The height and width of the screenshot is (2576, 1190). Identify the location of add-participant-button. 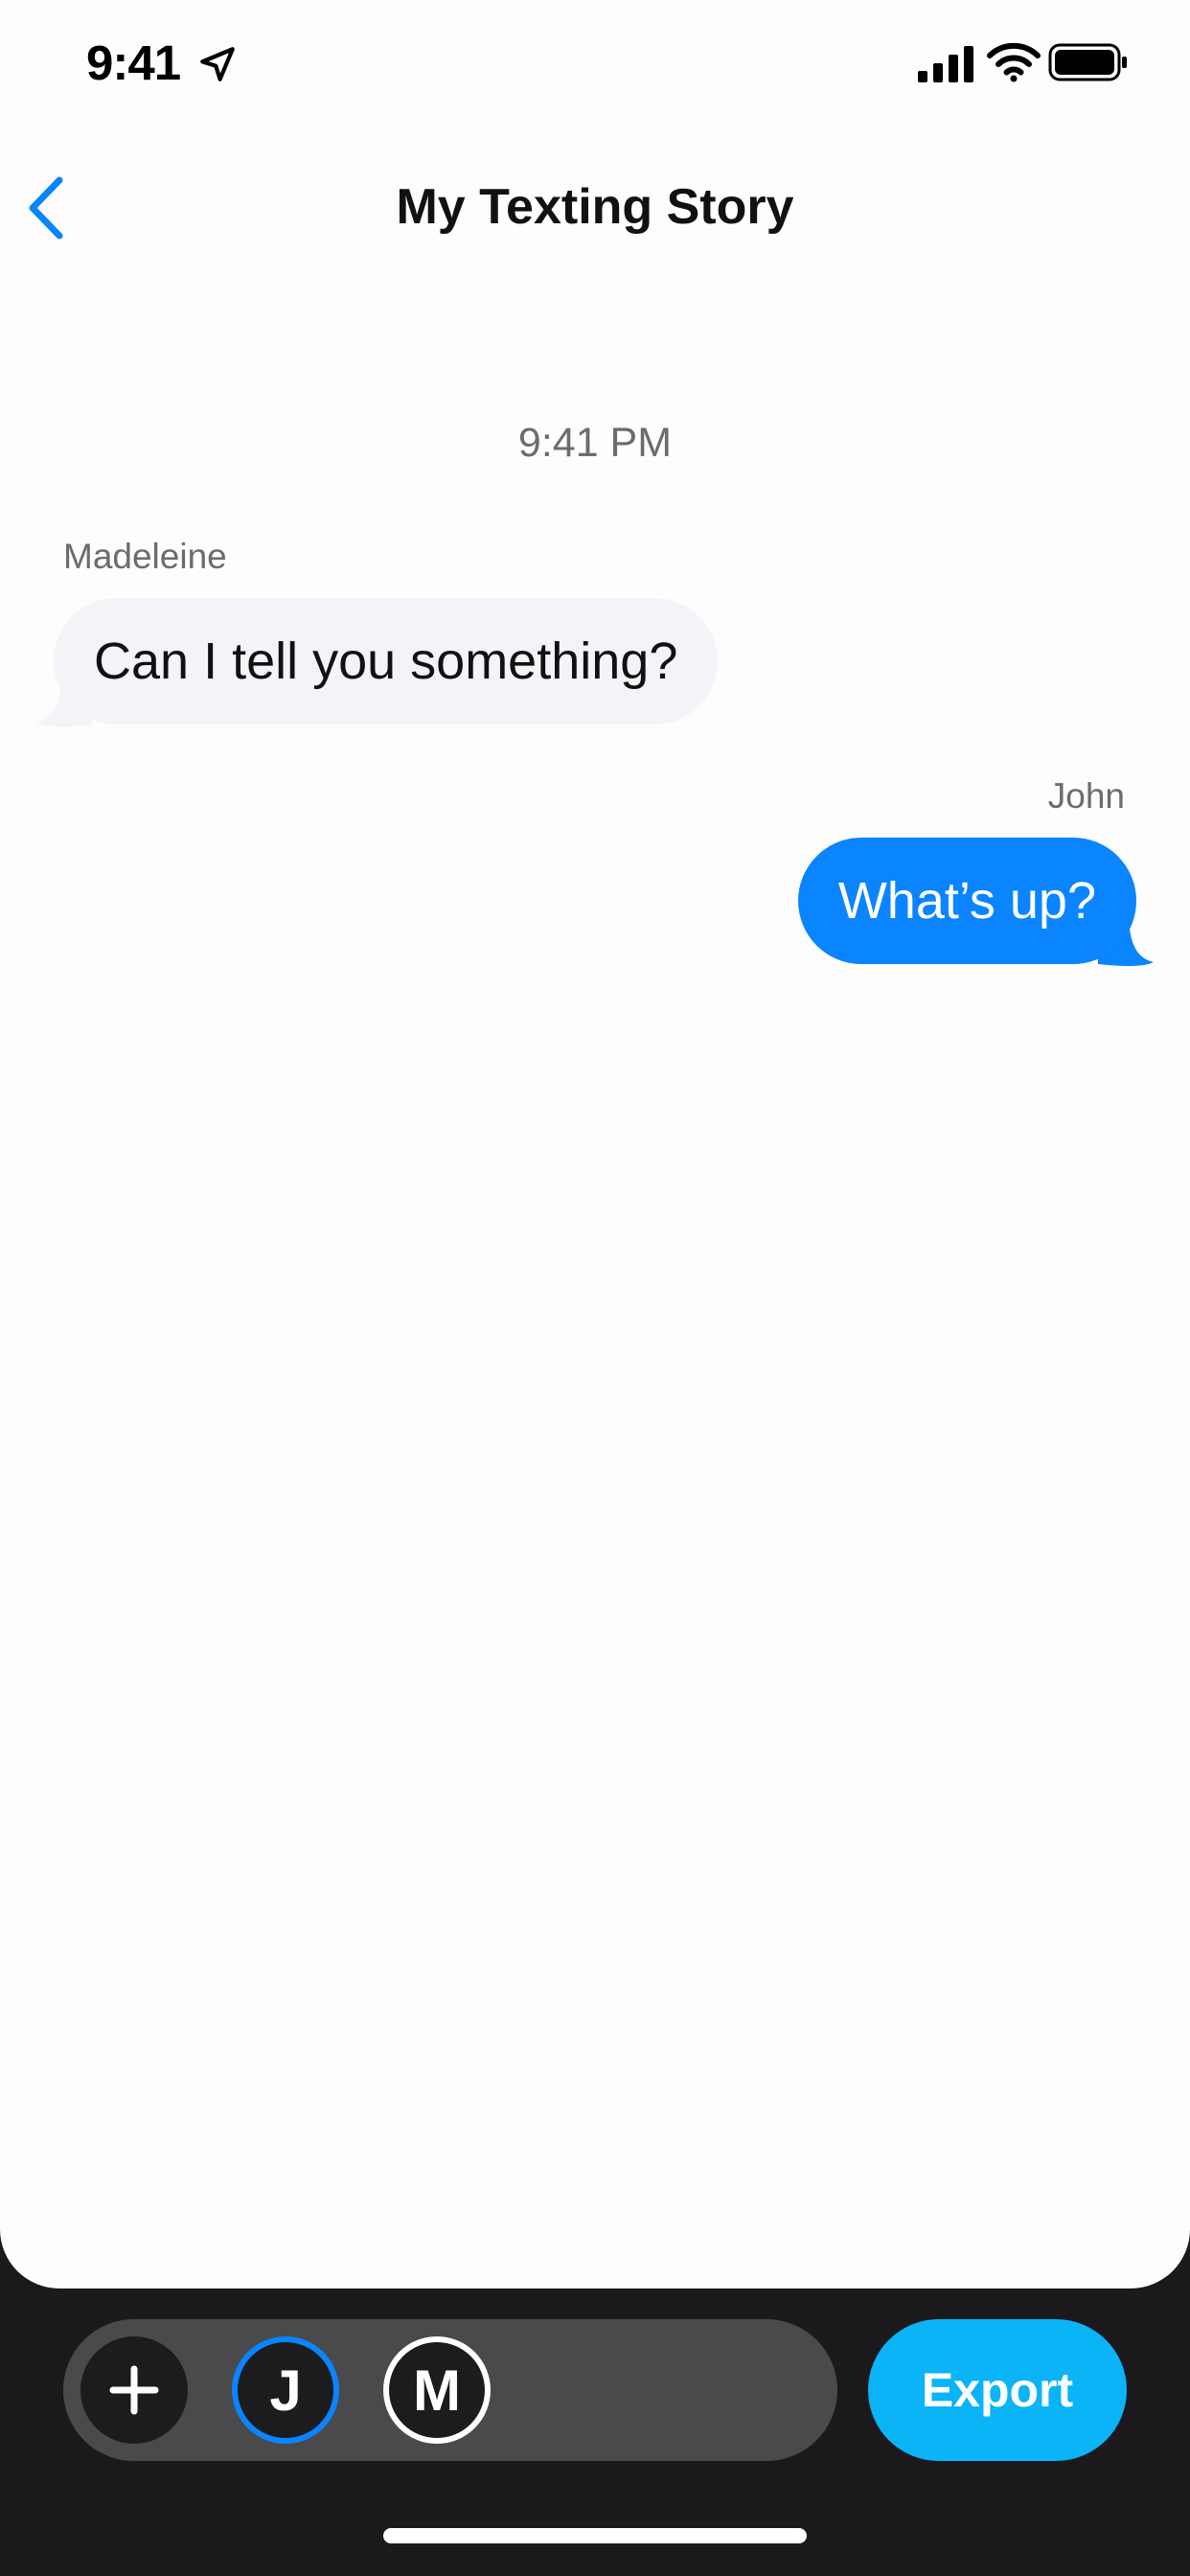
(134, 2390).